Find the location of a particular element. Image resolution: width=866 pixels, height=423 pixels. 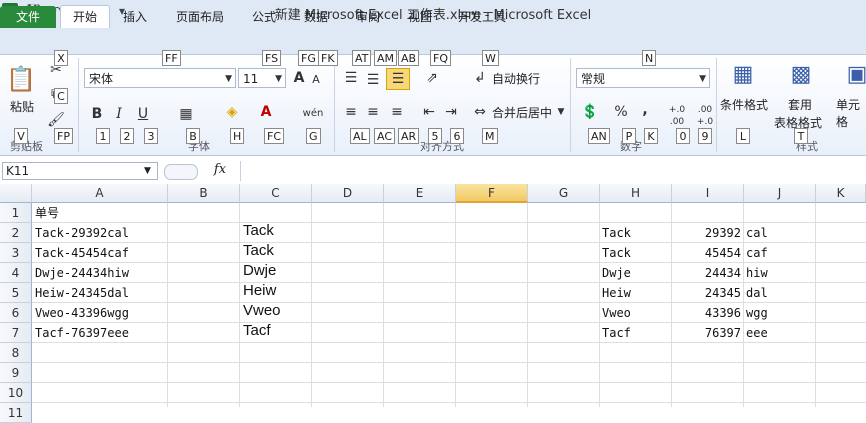

fill-color-icon: ◈ is located at coordinates (232, 112).